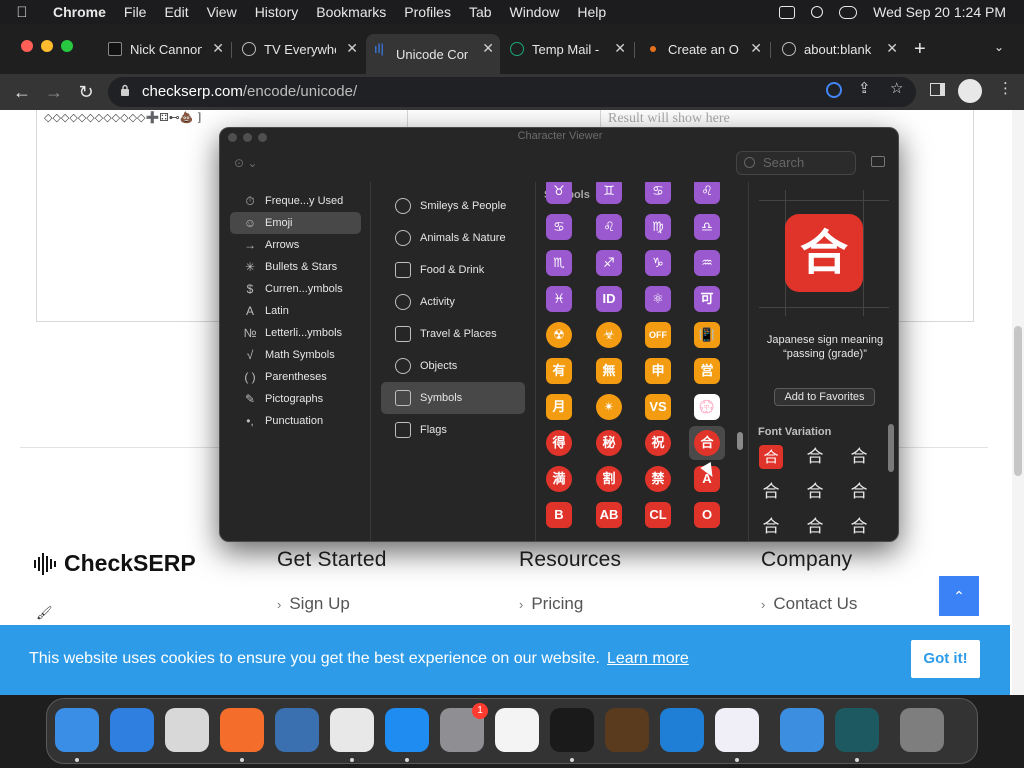  I want to click on menu-profiles: Profiles, so click(427, 12).